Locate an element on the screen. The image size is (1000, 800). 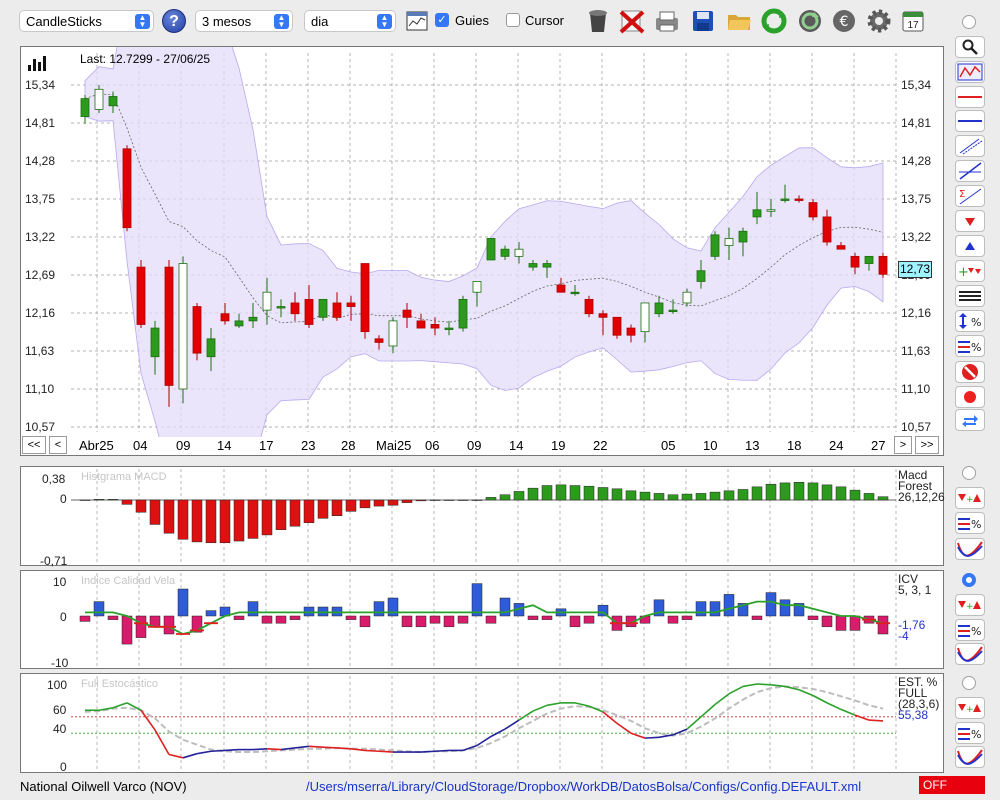
bar-chart-icon is located at coordinates (38, 62).